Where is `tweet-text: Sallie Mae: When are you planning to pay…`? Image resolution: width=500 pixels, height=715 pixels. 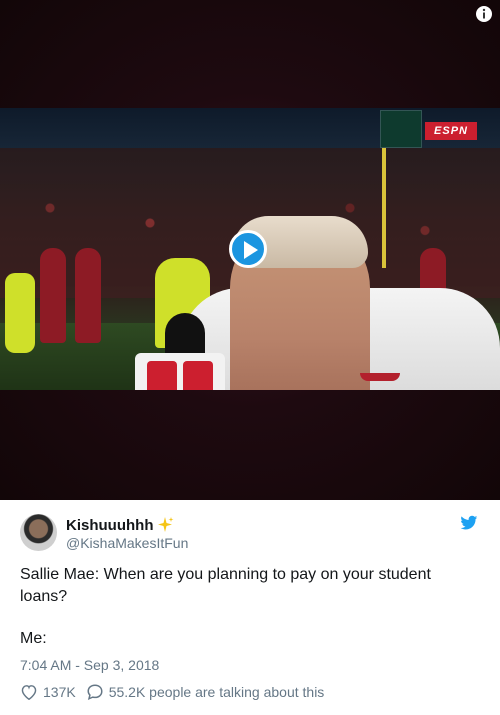
tweet-text: Sallie Mae: When are you planning to pay… is located at coordinates (225, 585).